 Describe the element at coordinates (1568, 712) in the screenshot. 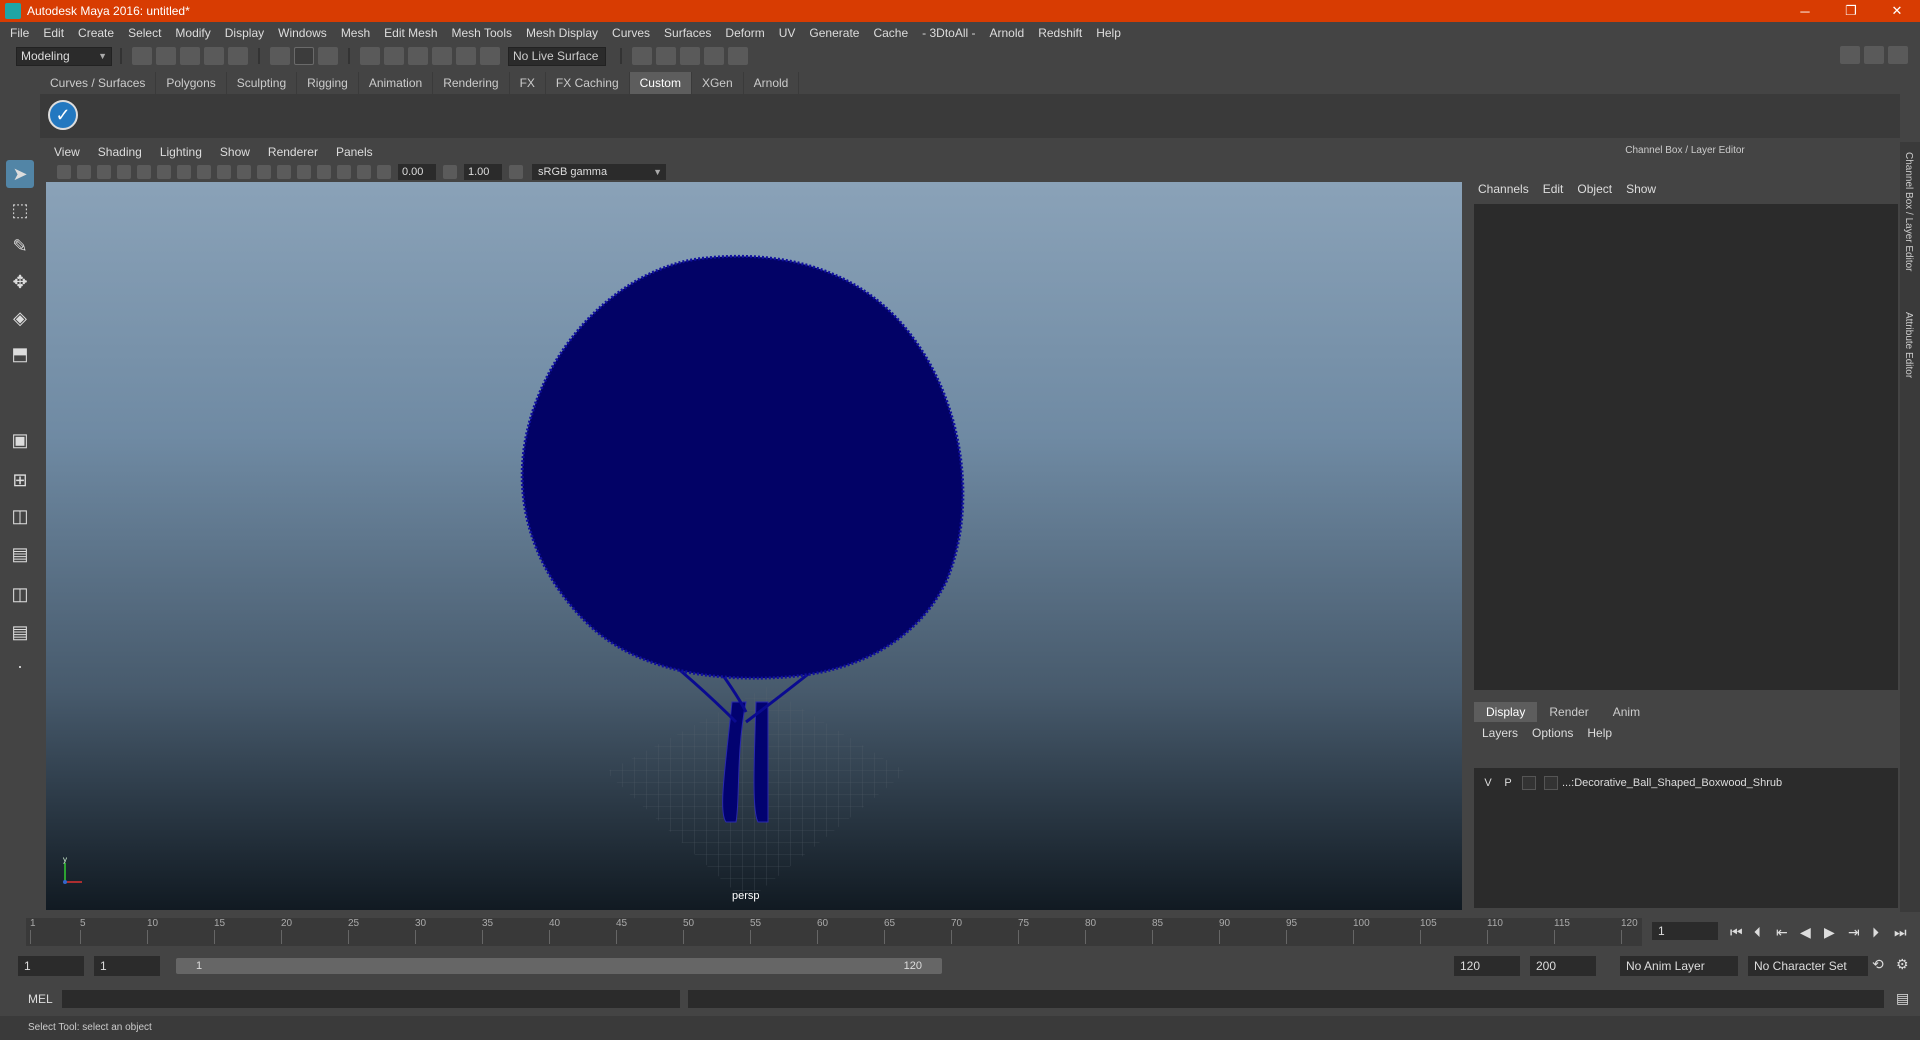

I see `layer-tab-render: Render` at that location.